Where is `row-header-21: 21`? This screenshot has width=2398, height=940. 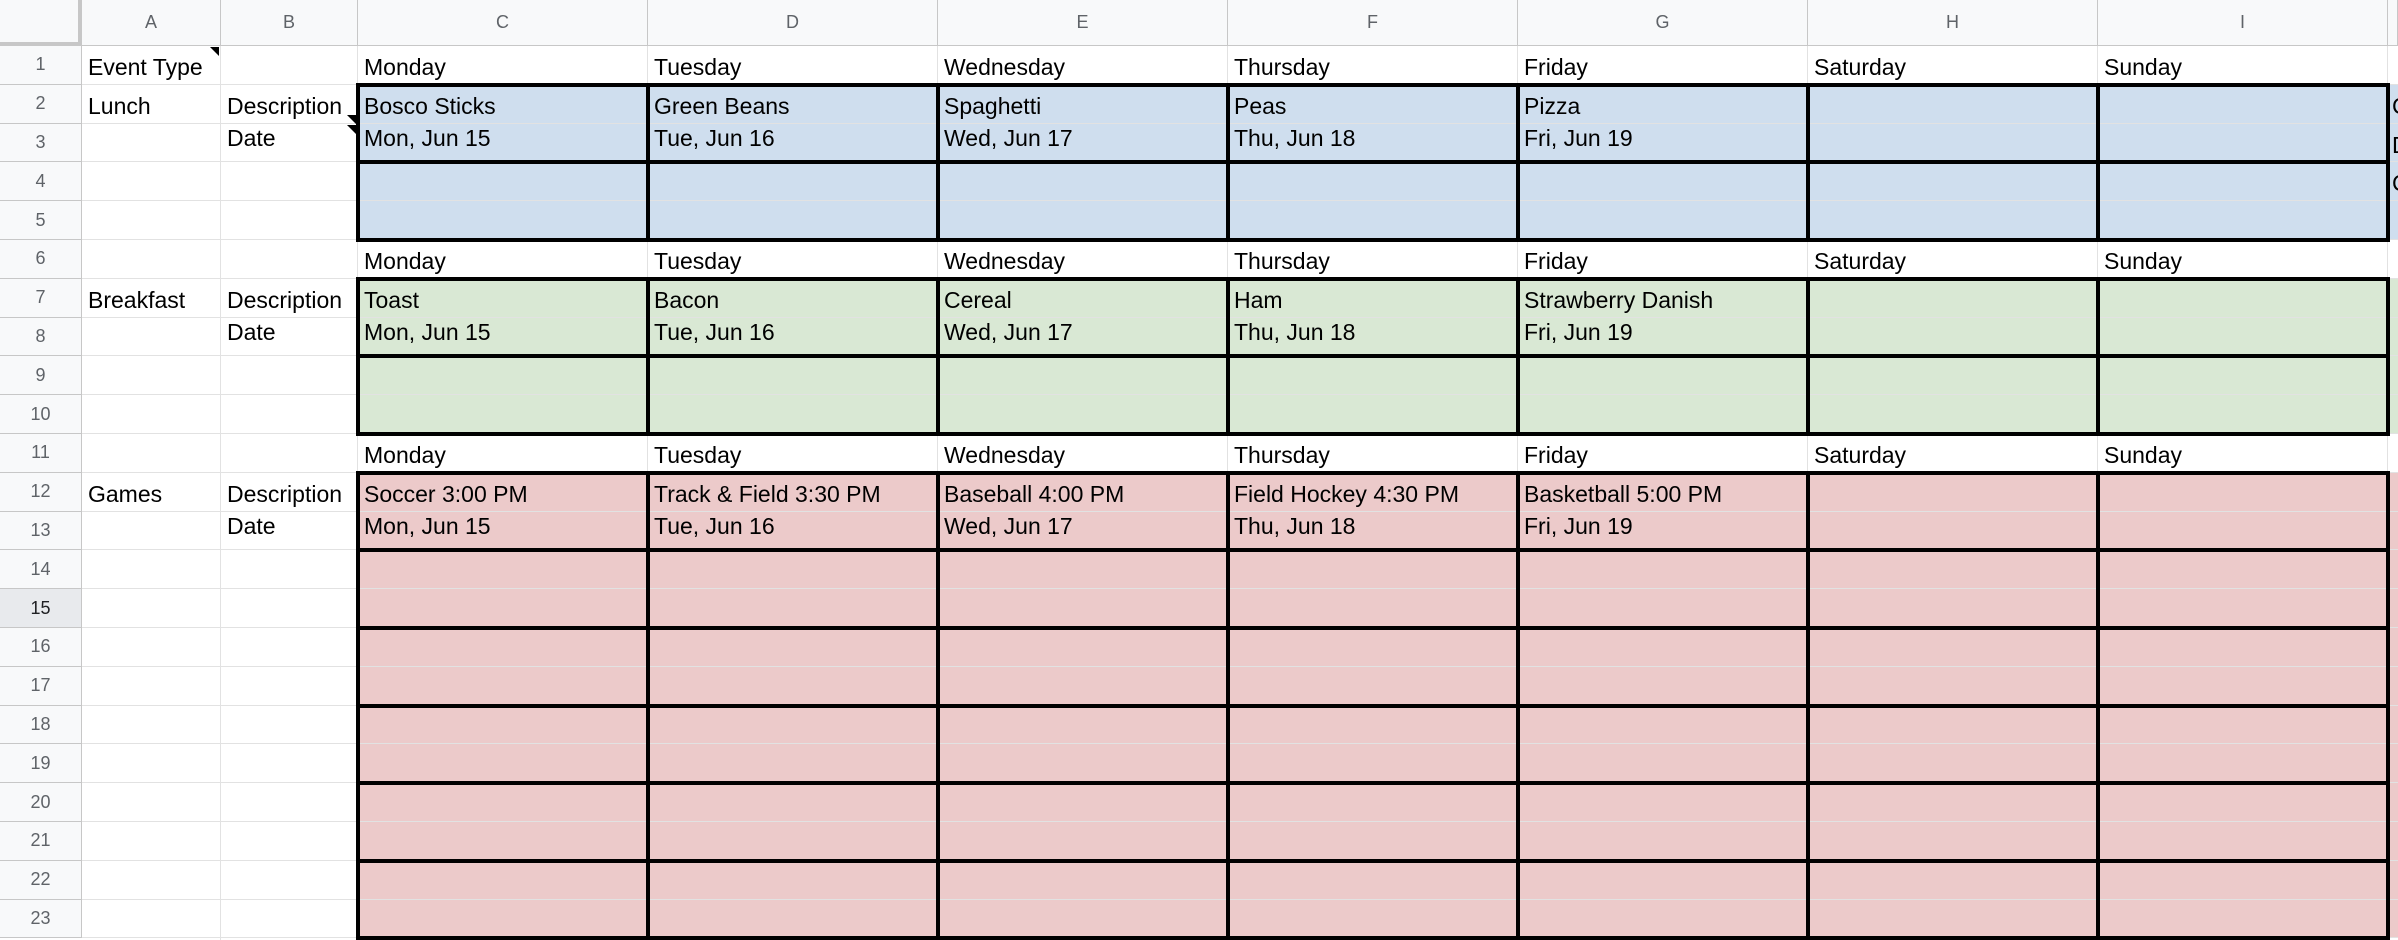
row-header-21: 21 is located at coordinates (41, 841).